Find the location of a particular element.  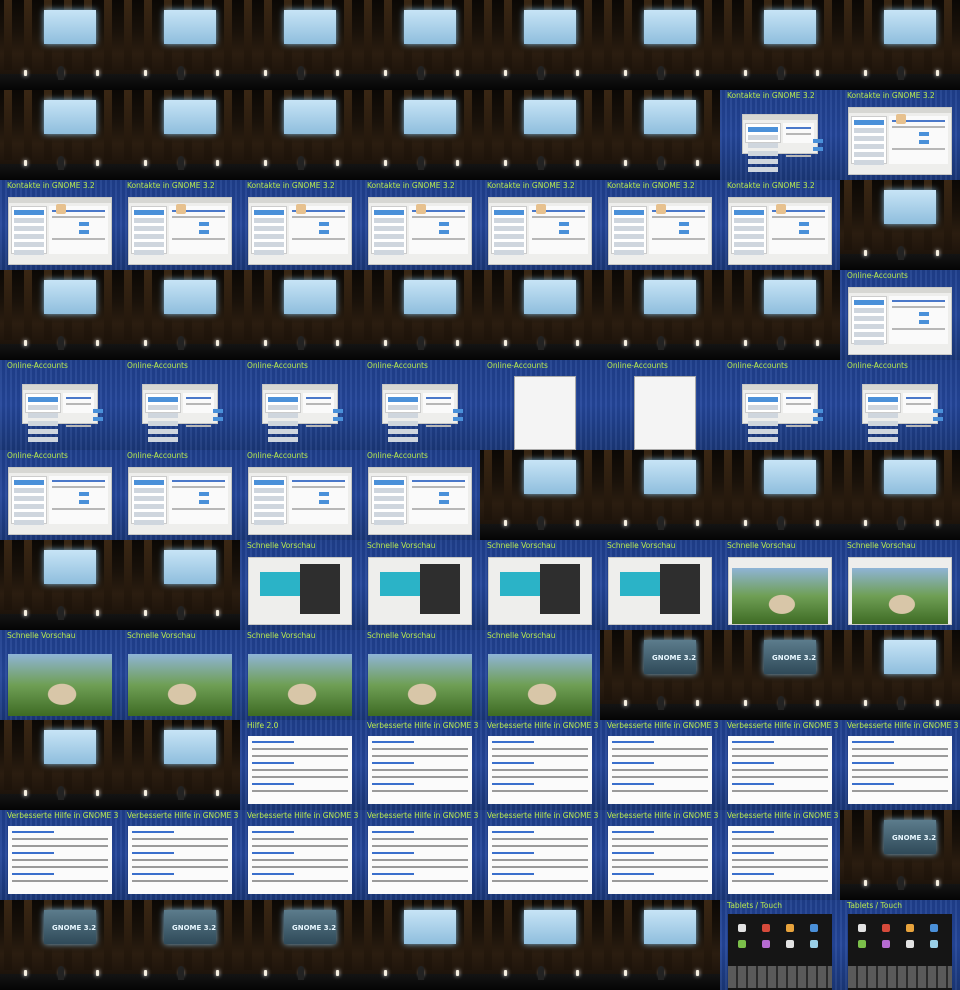

video-preview is located at coordinates (540, 685).